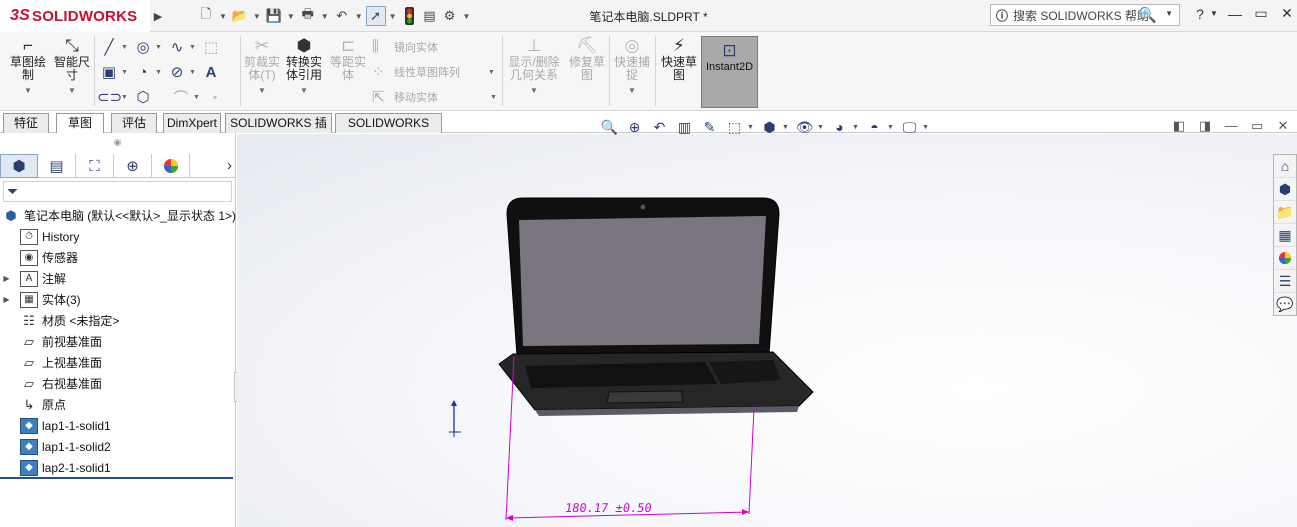 This screenshot has height=527, width=1297. I want to click on tree-item-solid-body: ◆ lap2-1-solid1, so click(118, 467).